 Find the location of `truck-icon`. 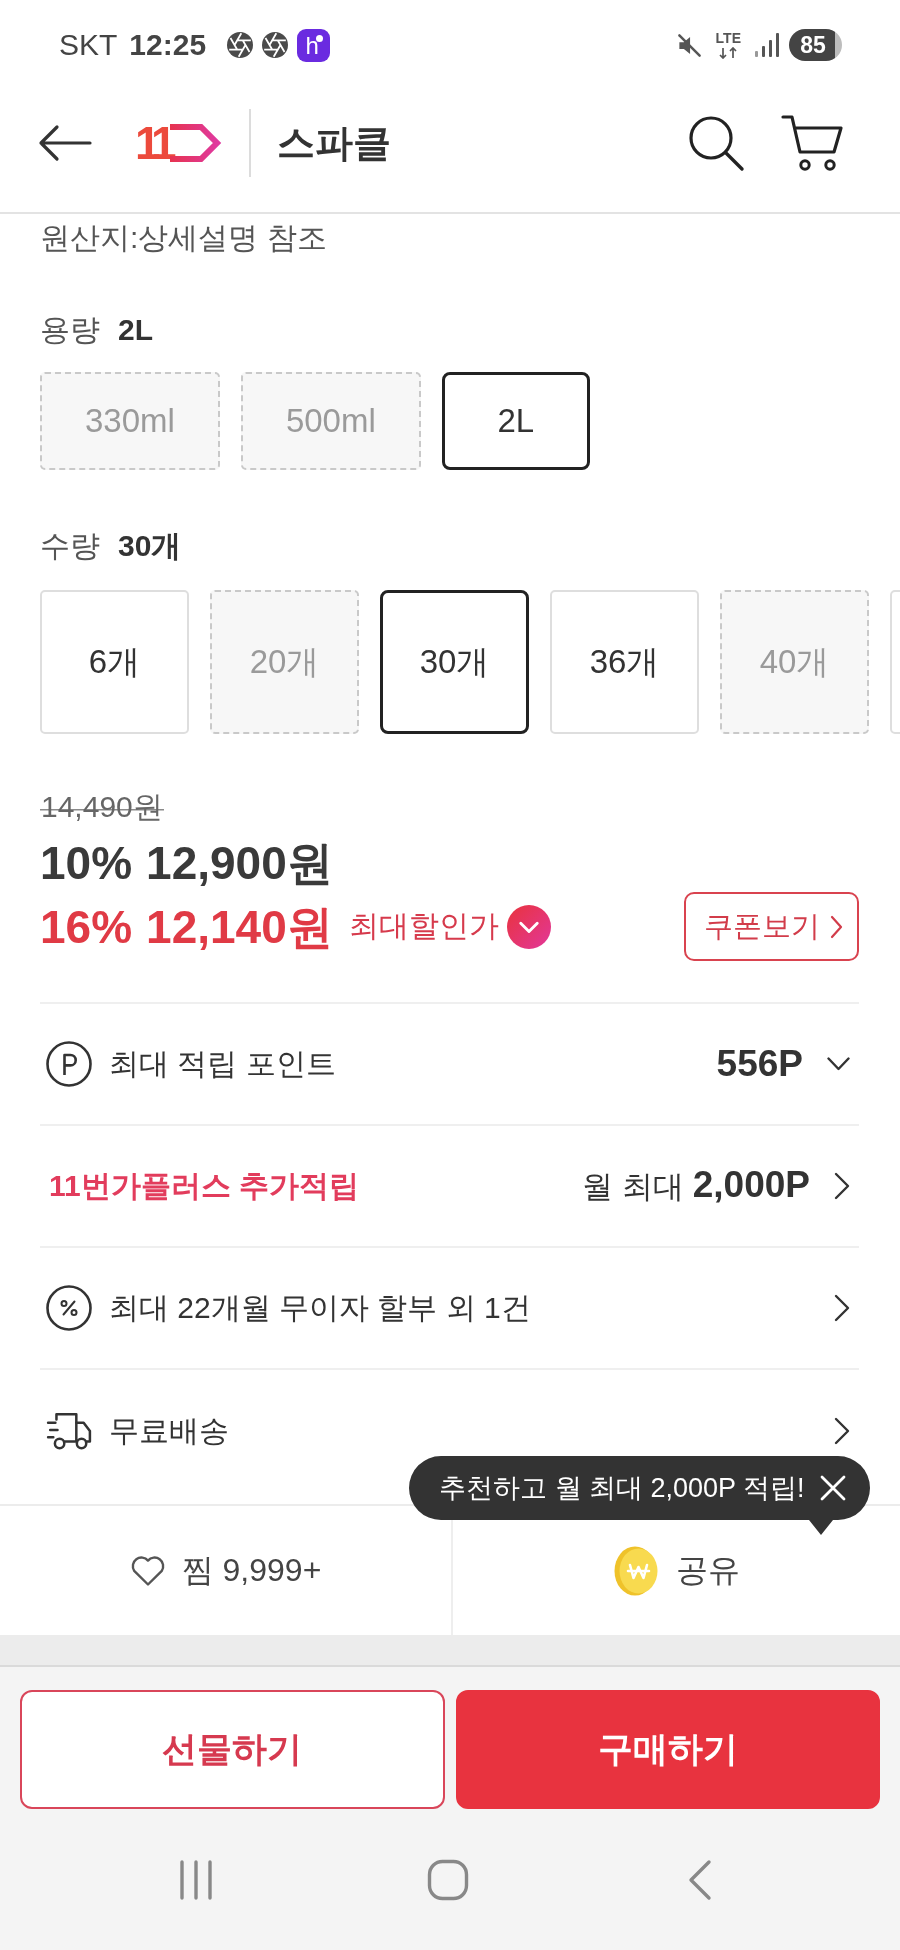

truck-icon is located at coordinates (69, 1431).